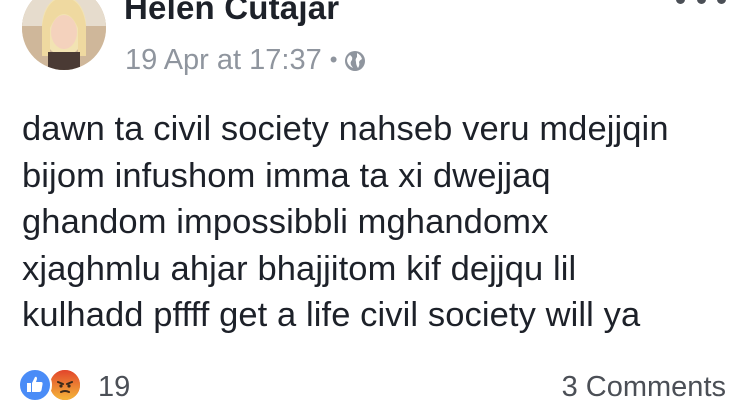 The image size is (744, 400). What do you see at coordinates (223, 60) in the screenshot?
I see `post-timestamp: 19 Apr at 17:37` at bounding box center [223, 60].